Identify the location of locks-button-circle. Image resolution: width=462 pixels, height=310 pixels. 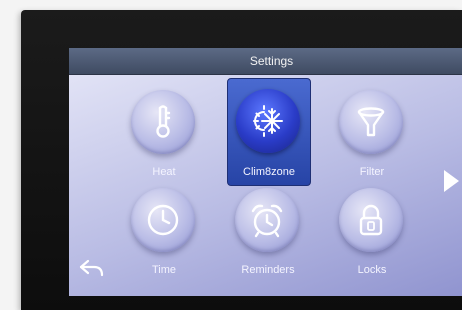
(371, 220).